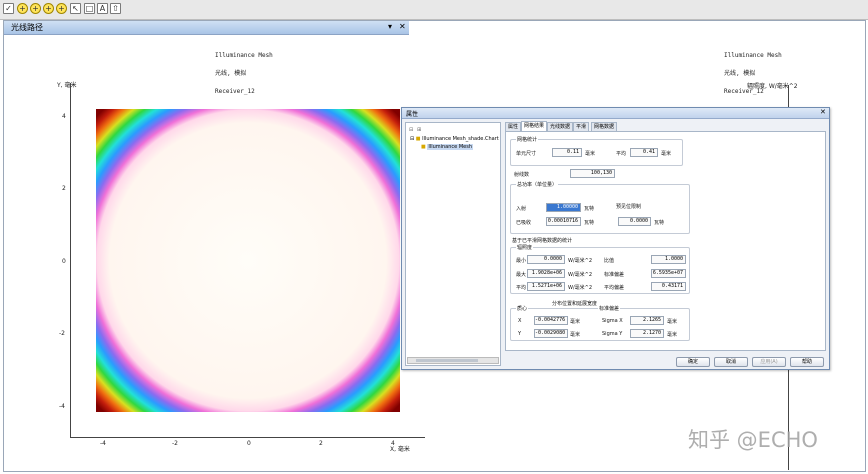 This screenshot has width=868, height=474. What do you see at coordinates (235, 91) in the screenshot?
I see `header-line: Receiver_12` at bounding box center [235, 91].